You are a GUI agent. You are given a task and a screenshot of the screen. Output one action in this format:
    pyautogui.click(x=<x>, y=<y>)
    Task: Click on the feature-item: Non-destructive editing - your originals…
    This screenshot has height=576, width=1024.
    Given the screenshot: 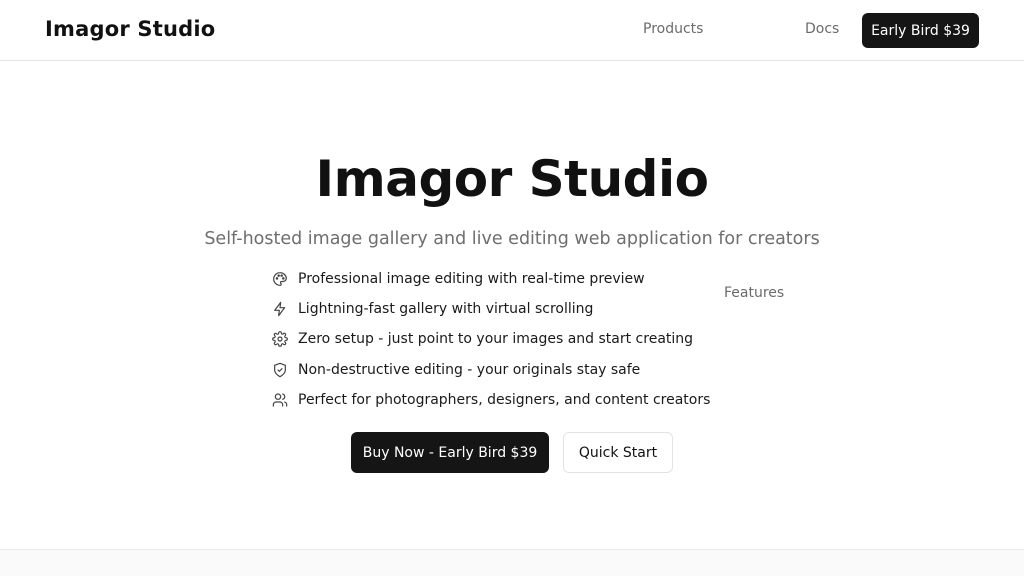 What is the action you would take?
    pyautogui.click(x=522, y=370)
    